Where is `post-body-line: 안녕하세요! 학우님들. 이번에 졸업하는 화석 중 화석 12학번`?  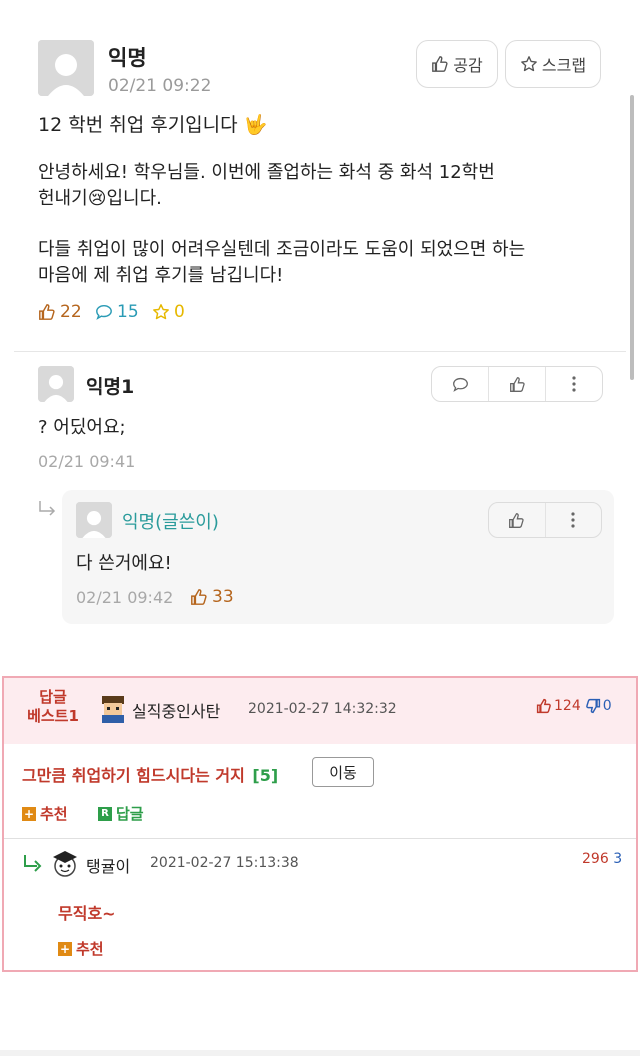 post-body-line: 안녕하세요! 학우님들. 이번에 졸업하는 화석 중 화석 12학번 is located at coordinates (266, 172).